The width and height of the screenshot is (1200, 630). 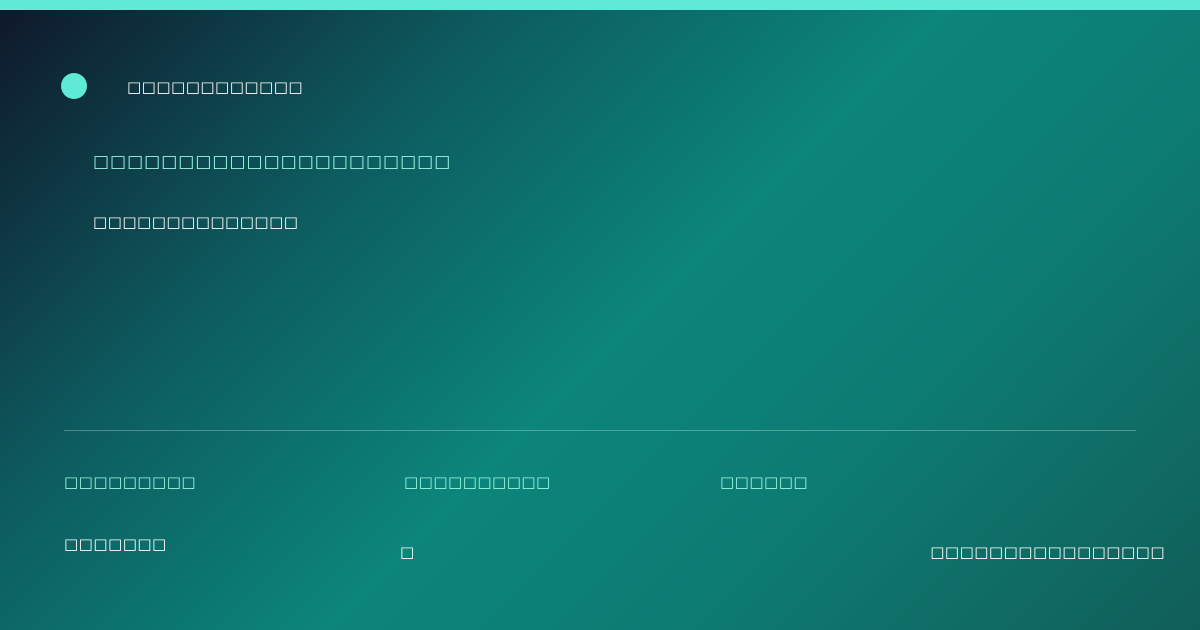 What do you see at coordinates (272, 162) in the screenshot?
I see `headline: □□□□□□□□□□□□□□□□□□□□□` at bounding box center [272, 162].